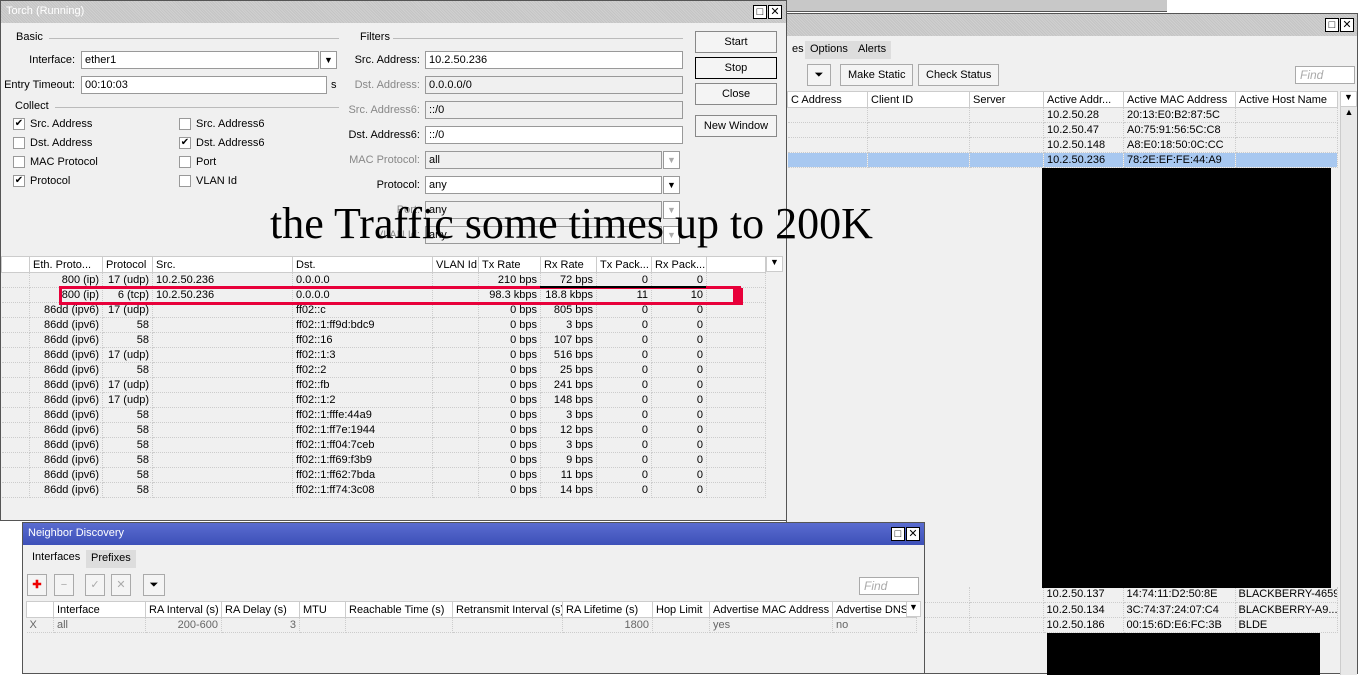  What do you see at coordinates (1062, 145) in the screenshot?
I see `table-row: 10.2.50.148 A8:E0:18:50:0C:CC` at bounding box center [1062, 145].